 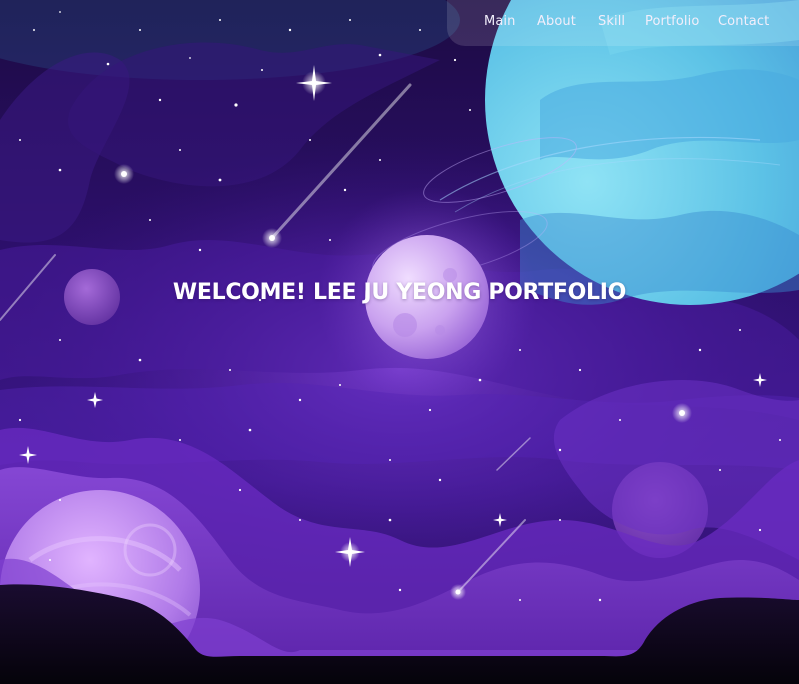 What do you see at coordinates (743, 21) in the screenshot?
I see `nav-item-contact: Contact` at bounding box center [743, 21].